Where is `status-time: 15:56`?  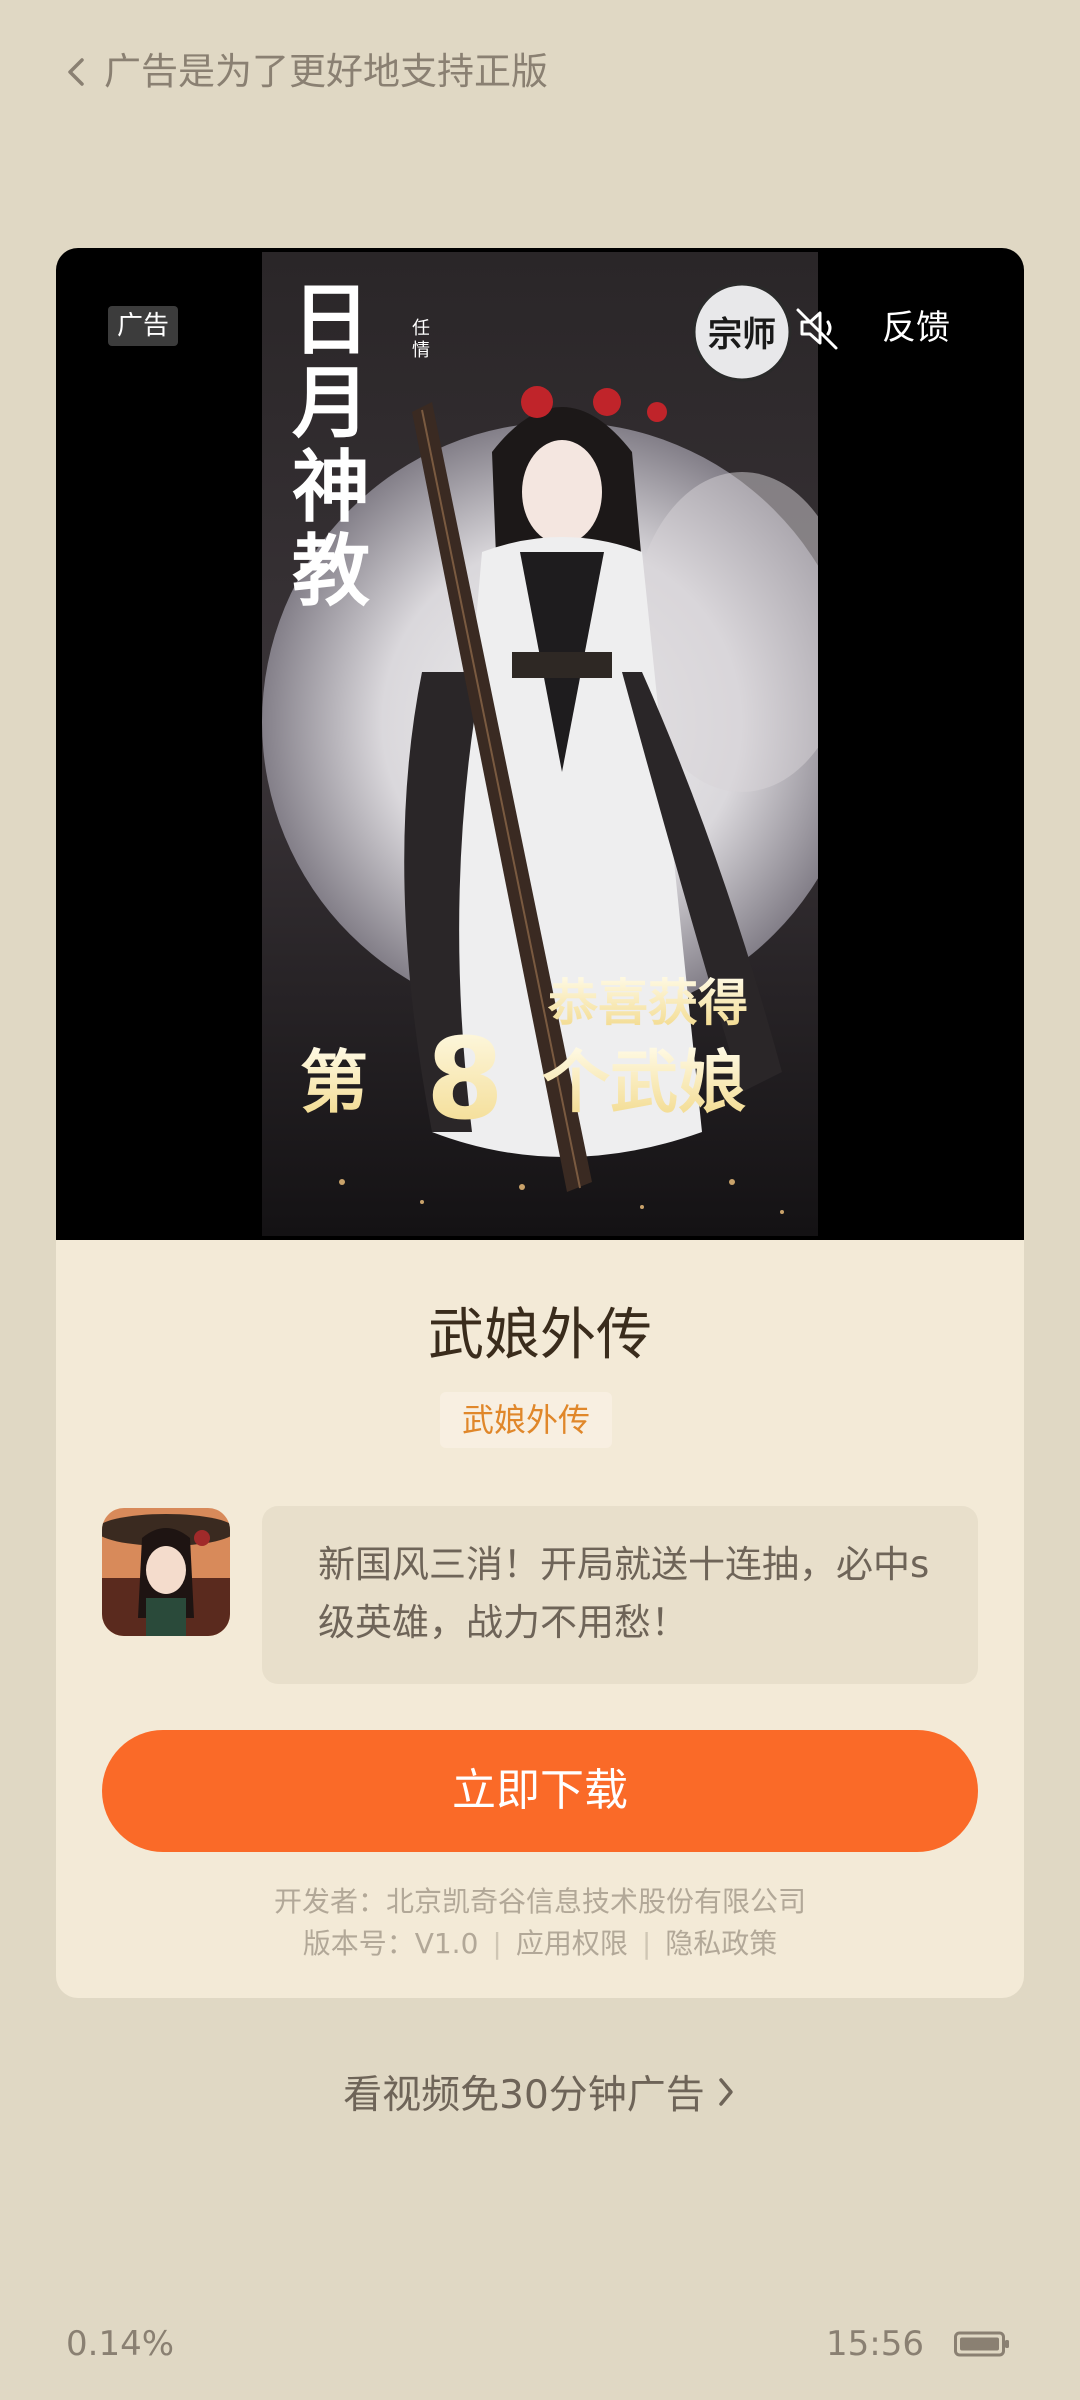 status-time: 15:56 is located at coordinates (875, 2344).